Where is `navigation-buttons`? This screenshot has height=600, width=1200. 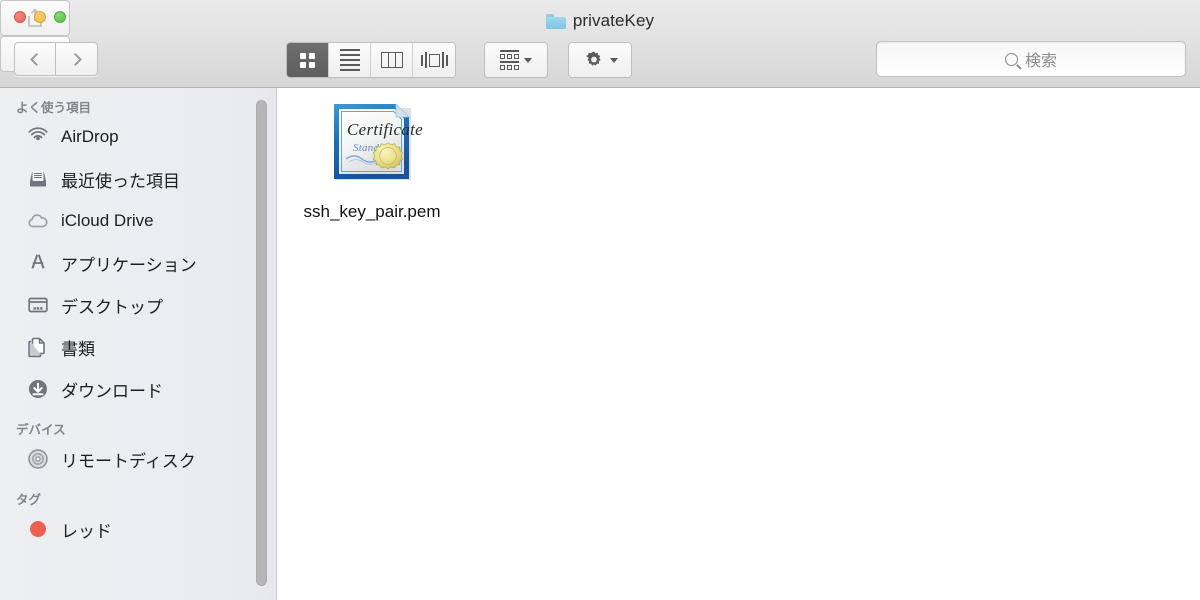 navigation-buttons is located at coordinates (56, 59).